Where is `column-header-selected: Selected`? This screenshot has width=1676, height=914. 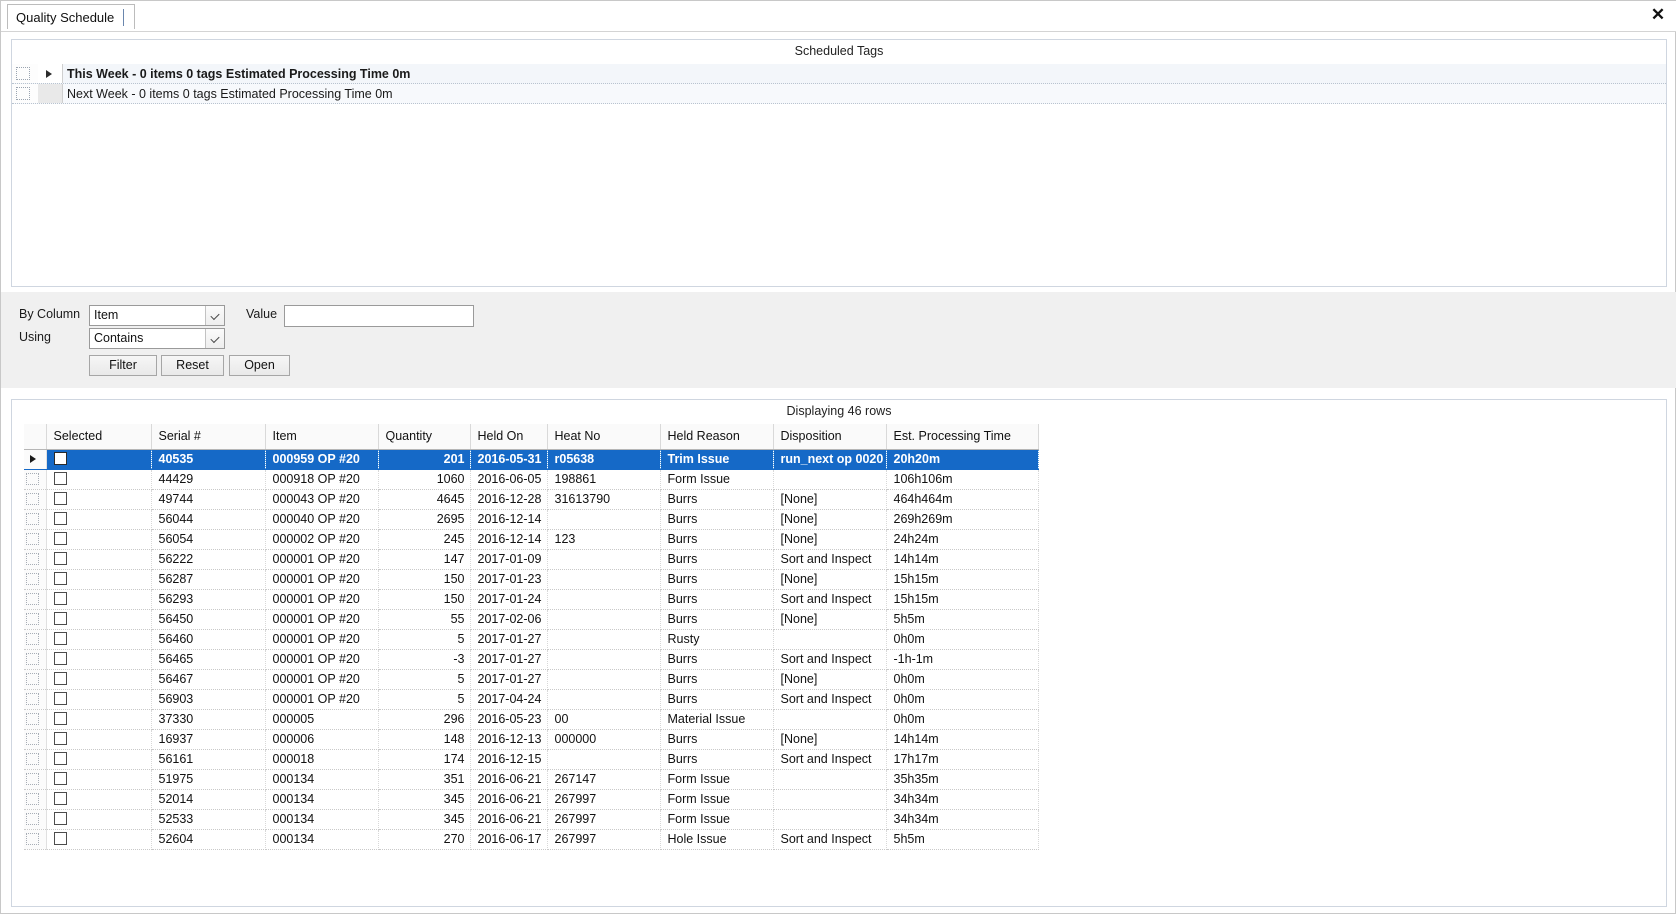 column-header-selected: Selected is located at coordinates (99, 437).